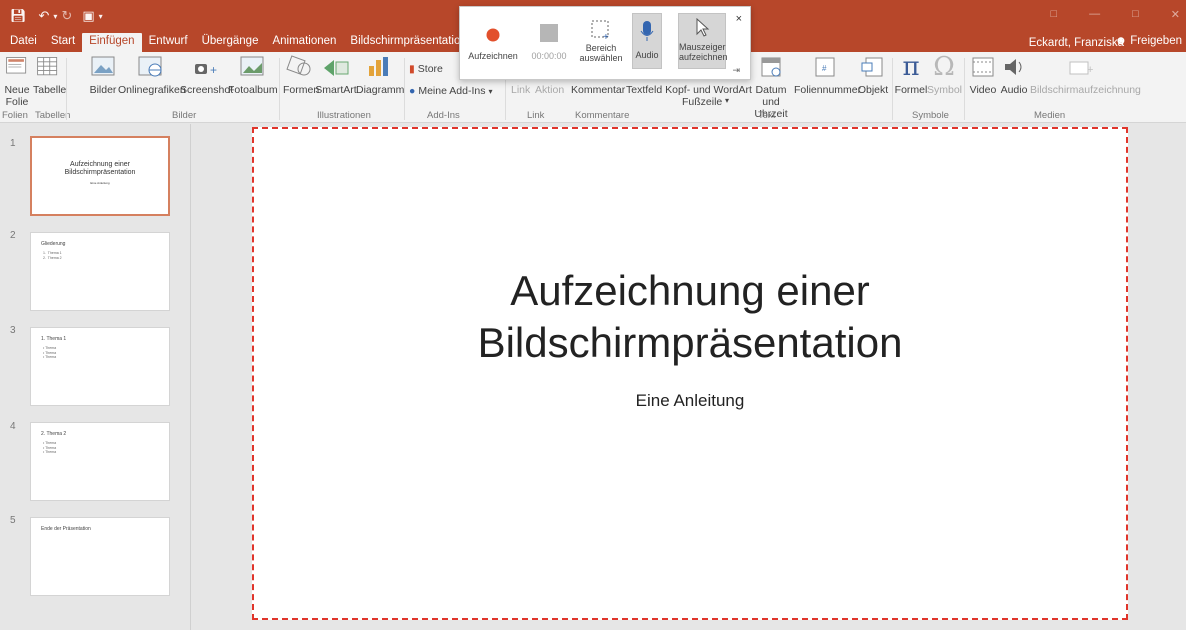  What do you see at coordinates (739, 19) in the screenshot?
I see `close-icon: ×` at bounding box center [739, 19].